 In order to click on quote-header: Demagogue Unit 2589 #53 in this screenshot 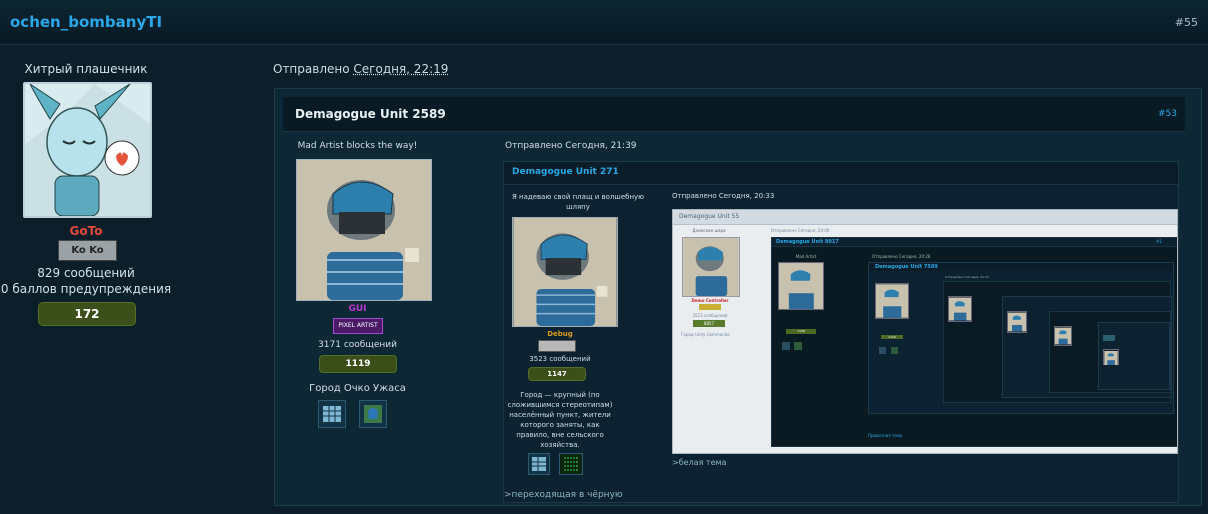, I will do `click(734, 114)`.